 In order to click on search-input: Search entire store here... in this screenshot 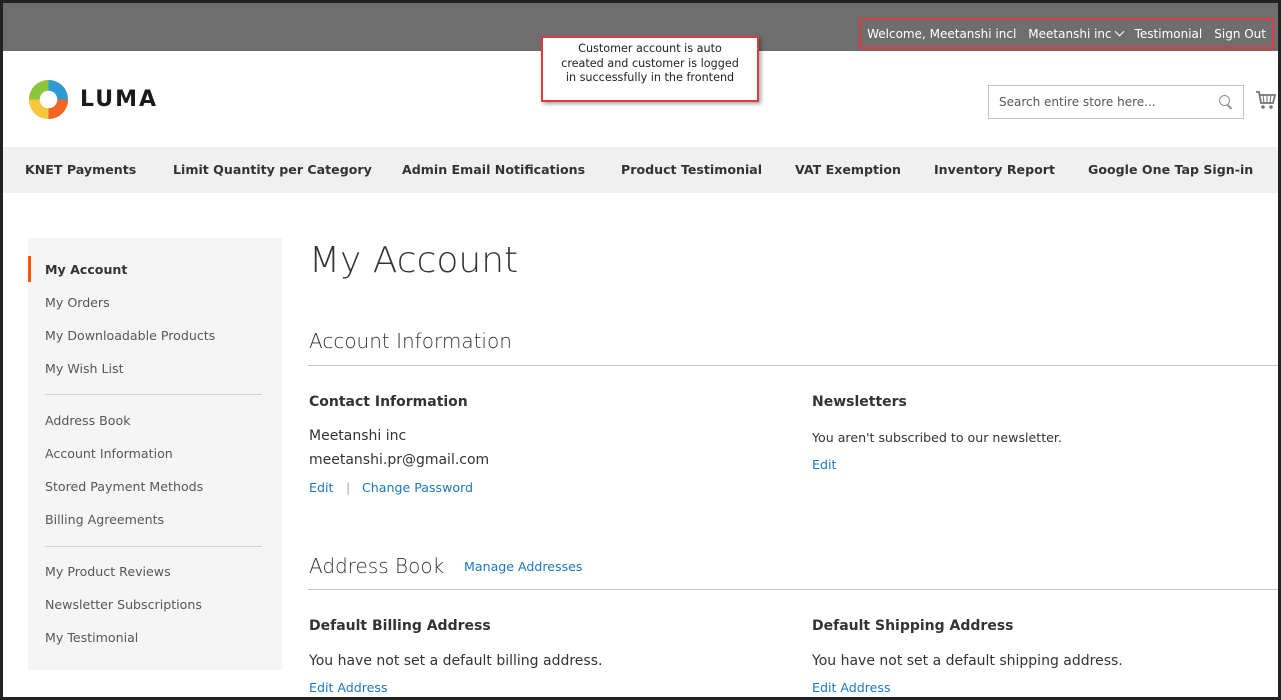, I will do `click(1116, 102)`.